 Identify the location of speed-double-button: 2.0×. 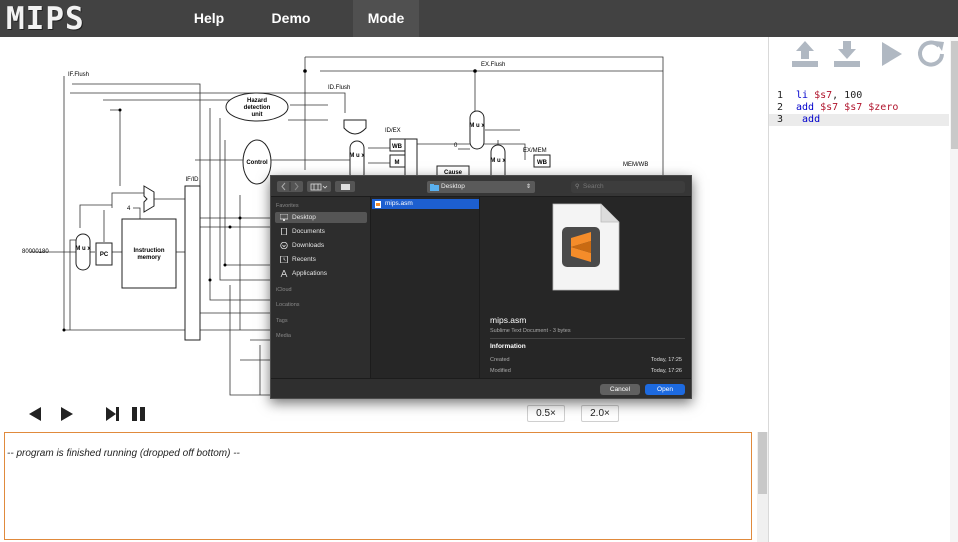
(600, 413).